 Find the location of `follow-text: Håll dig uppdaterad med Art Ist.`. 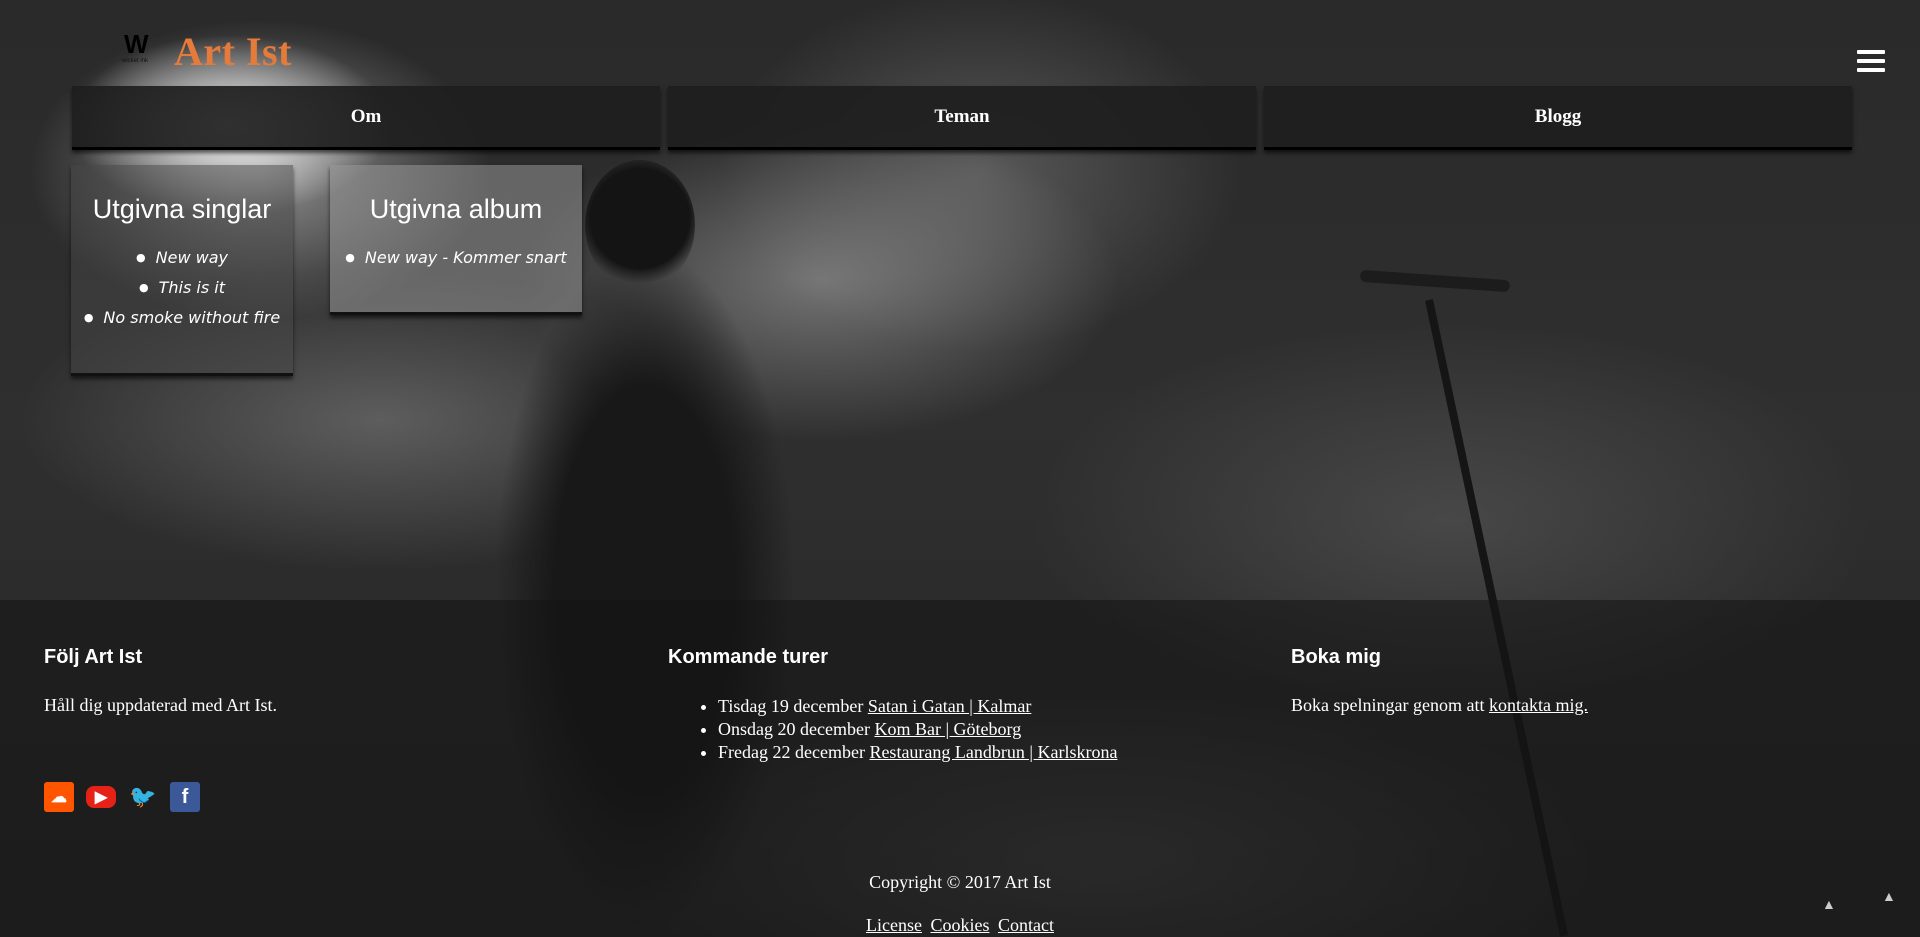

follow-text: Håll dig uppdaterad med Art Ist. is located at coordinates (160, 705).